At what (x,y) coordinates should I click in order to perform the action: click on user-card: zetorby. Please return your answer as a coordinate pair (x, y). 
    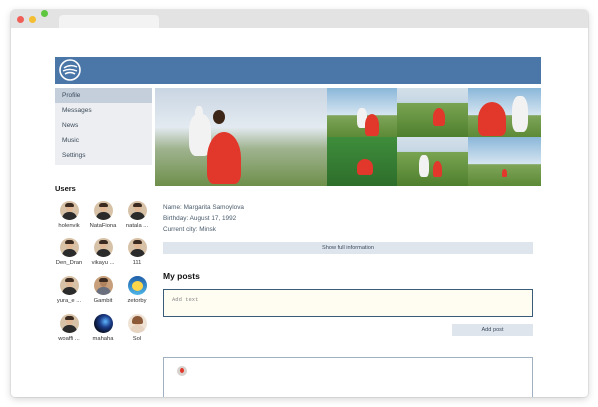
    Looking at the image, I should click on (137, 294).